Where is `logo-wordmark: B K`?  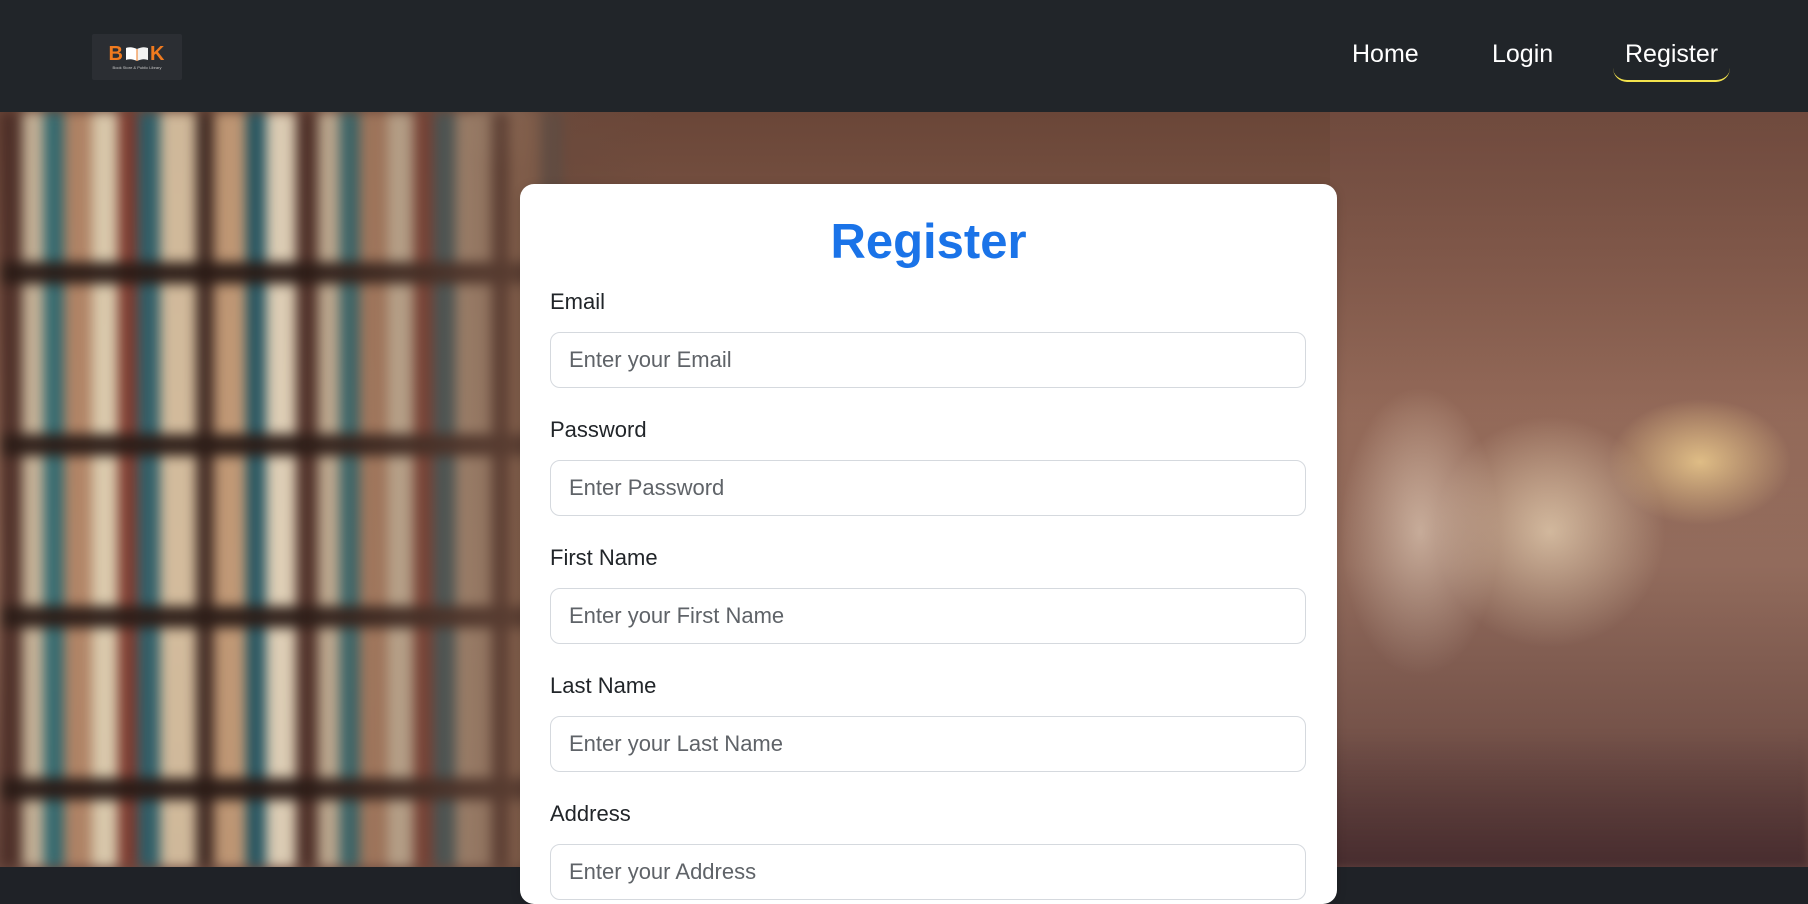 logo-wordmark: B K is located at coordinates (137, 54).